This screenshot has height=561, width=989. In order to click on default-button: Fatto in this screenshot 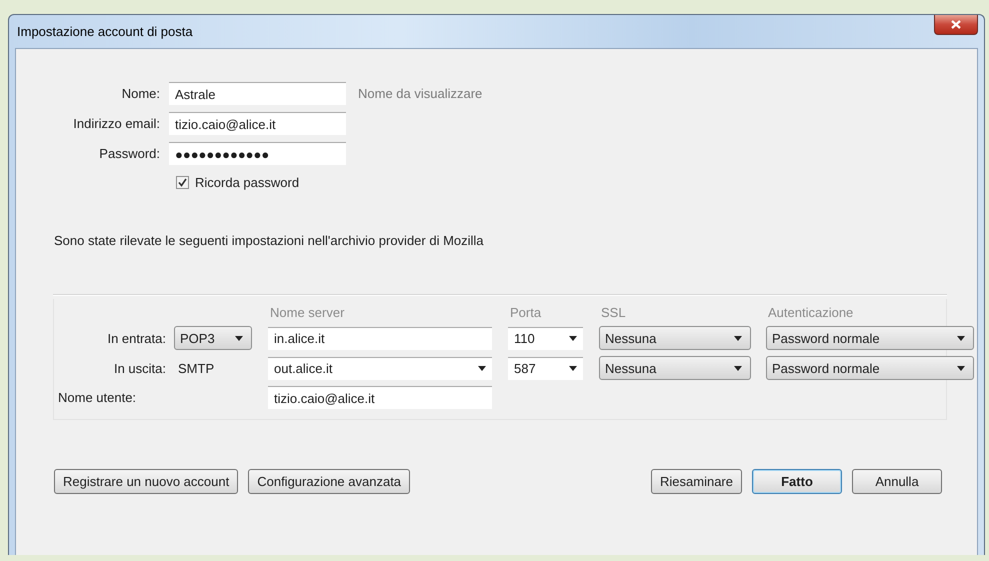, I will do `click(797, 481)`.